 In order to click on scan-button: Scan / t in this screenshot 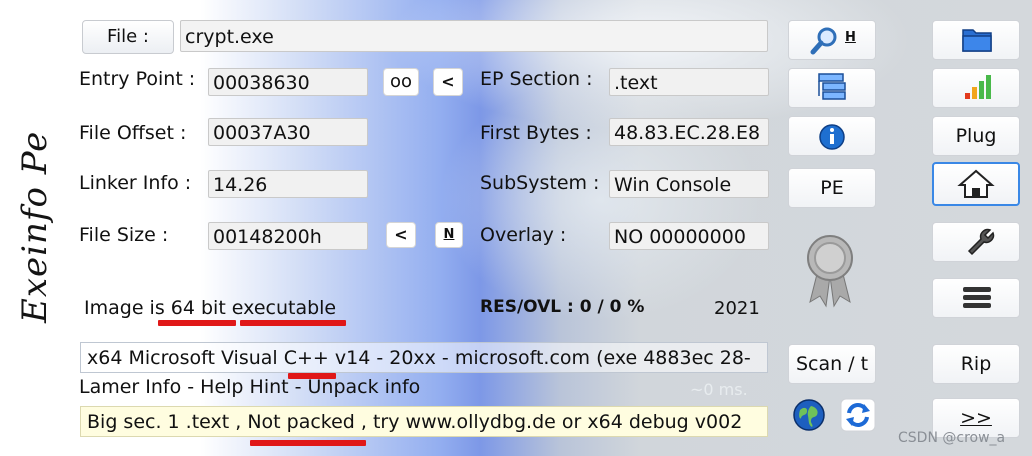, I will do `click(832, 364)`.